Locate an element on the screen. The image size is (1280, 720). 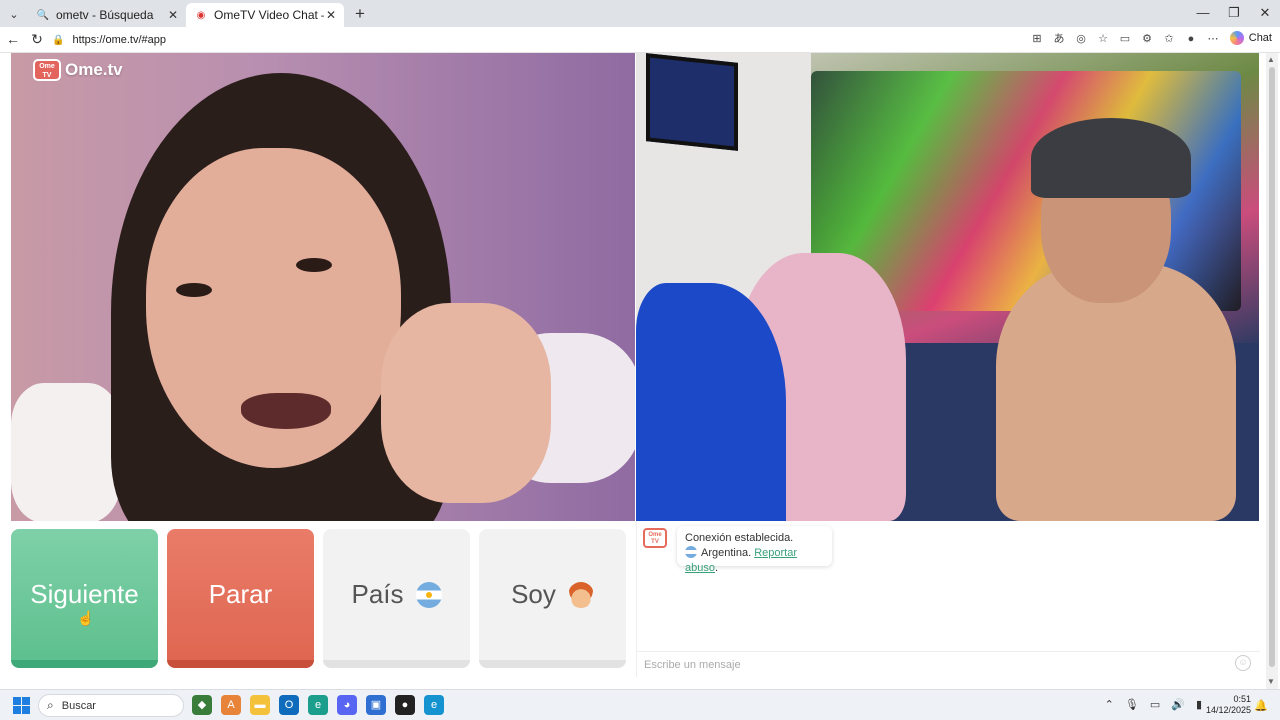
pinned-apps: ◆ A ▬ O e ◕ ▣ ● e is located at coordinates (318, 705).